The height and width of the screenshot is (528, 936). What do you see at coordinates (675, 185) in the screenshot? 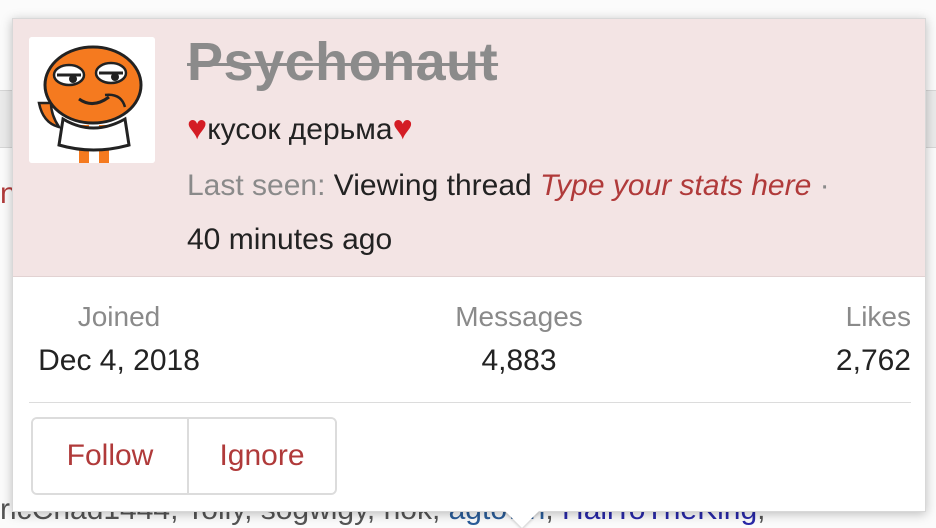
I see `activity-thread-link: Type your stats here` at bounding box center [675, 185].